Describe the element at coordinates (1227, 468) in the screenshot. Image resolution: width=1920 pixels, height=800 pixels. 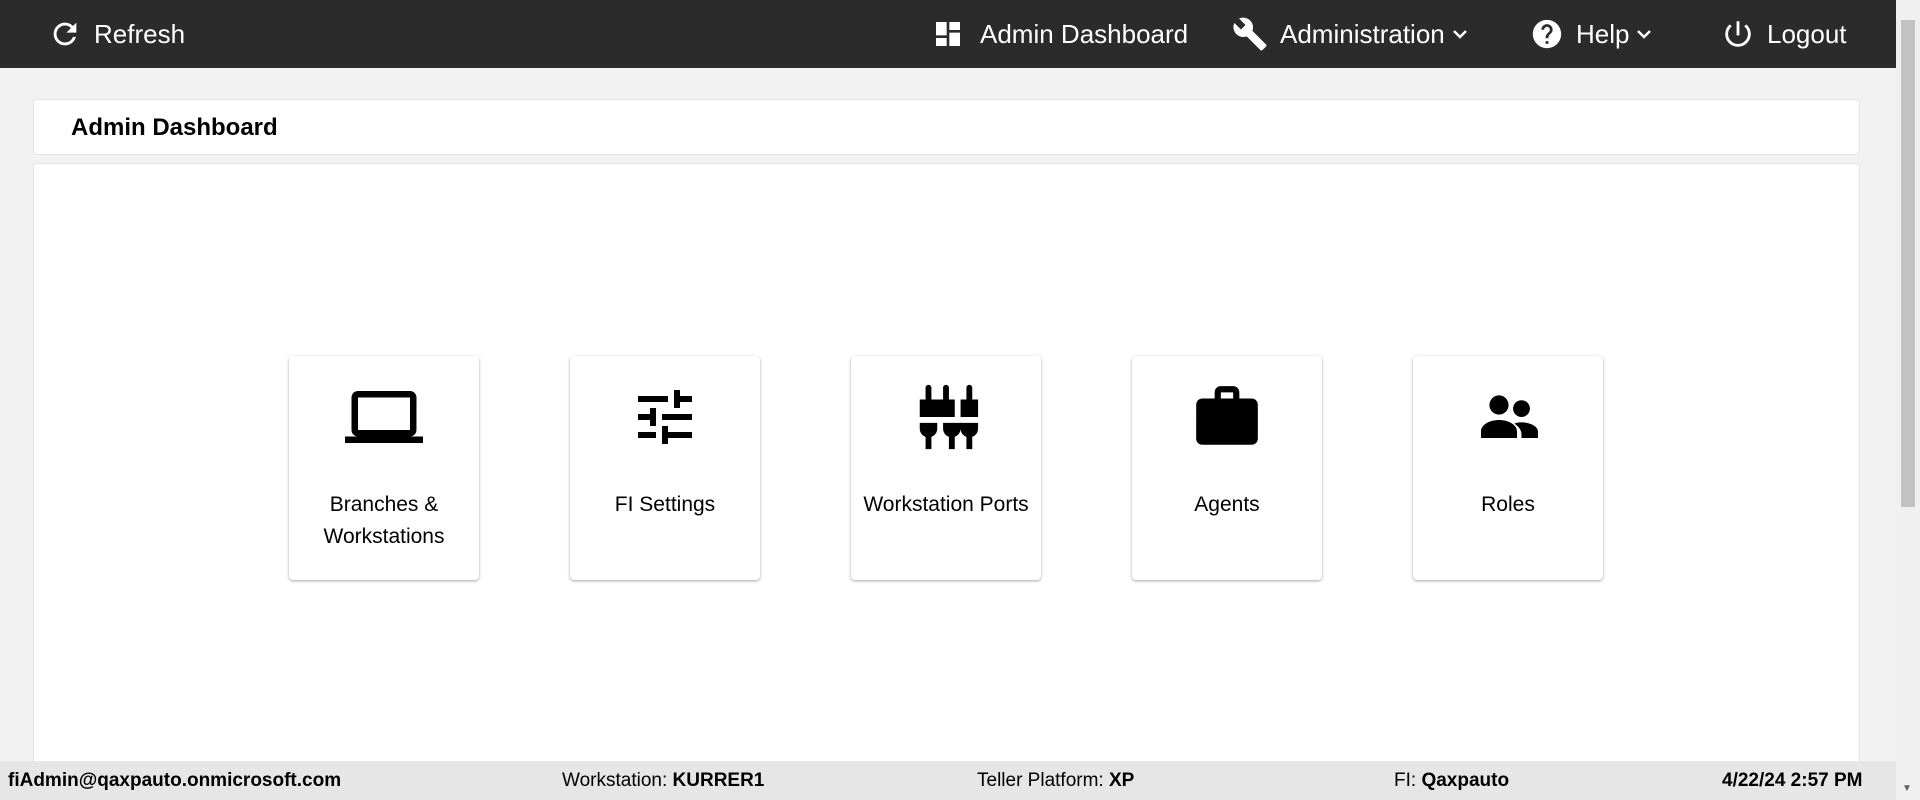
I see `tile-agents: Agents` at that location.